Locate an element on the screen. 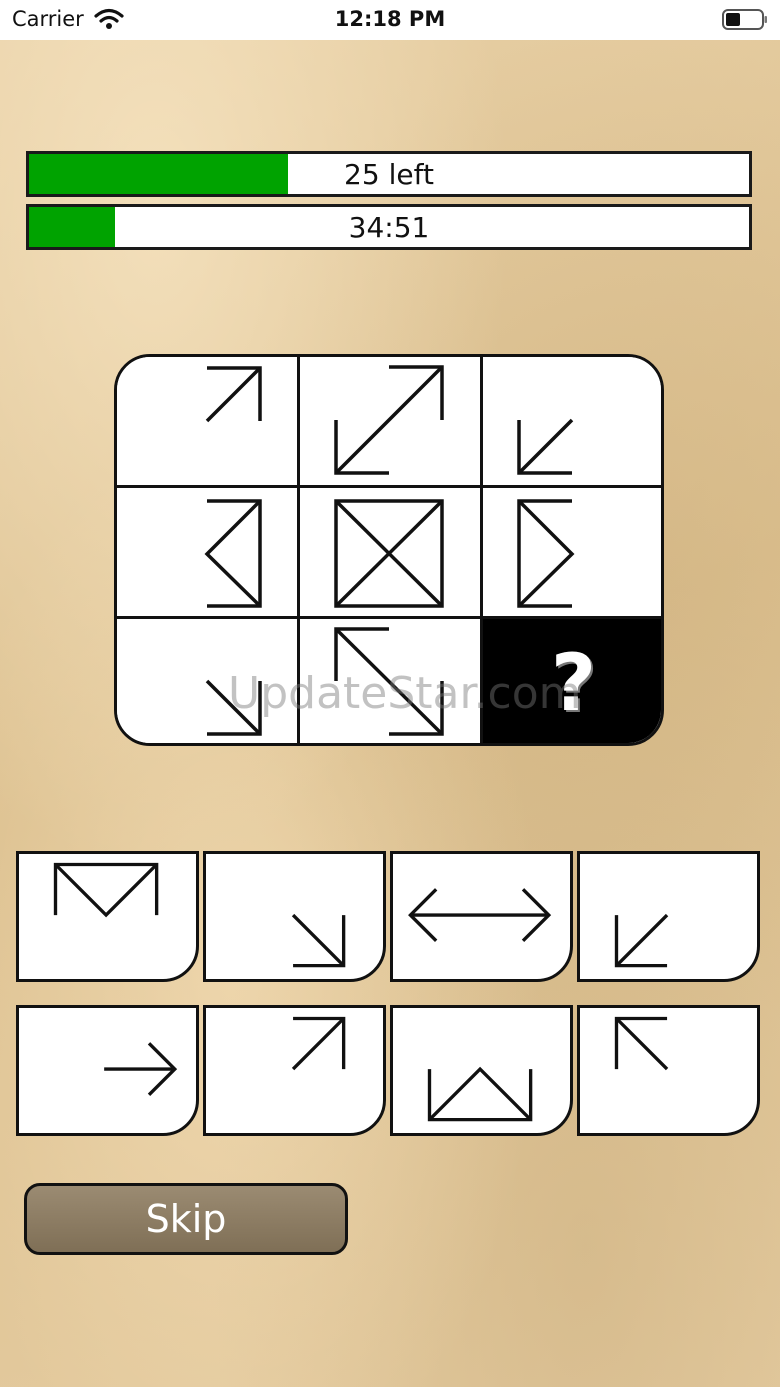 Image resolution: width=780 pixels, height=1387 pixels. envelope-open-bottom-icon is located at coordinates (480, 1094).